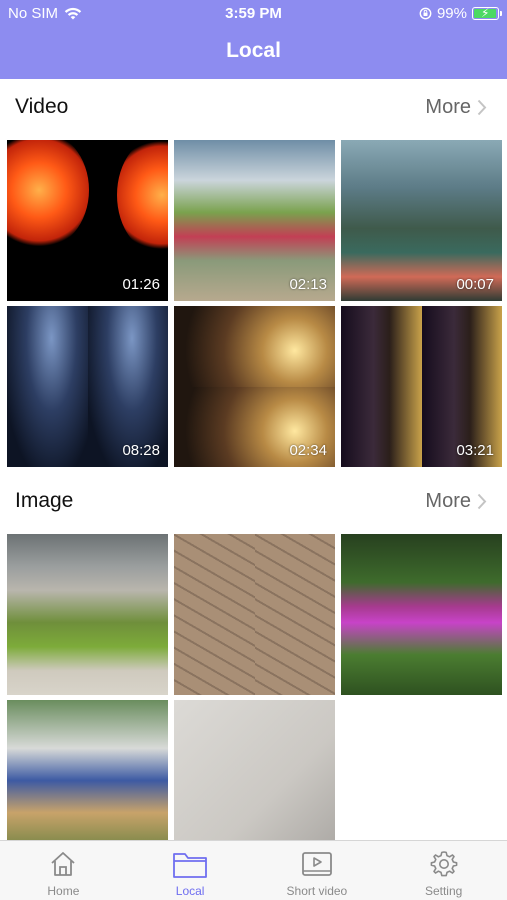  I want to click on image-more-label: More, so click(448, 501).